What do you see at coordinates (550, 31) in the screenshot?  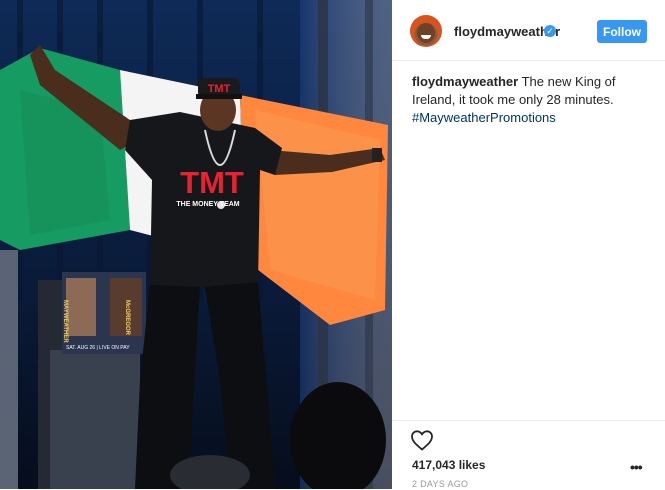 I see `verified-badge-icon: ✓` at bounding box center [550, 31].